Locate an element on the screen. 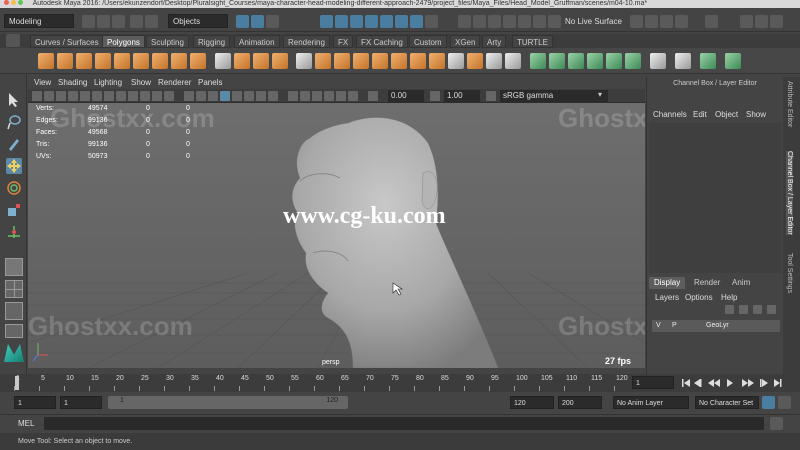 The height and width of the screenshot is (450, 800). anti-aliasing-icon is located at coordinates (341, 96).